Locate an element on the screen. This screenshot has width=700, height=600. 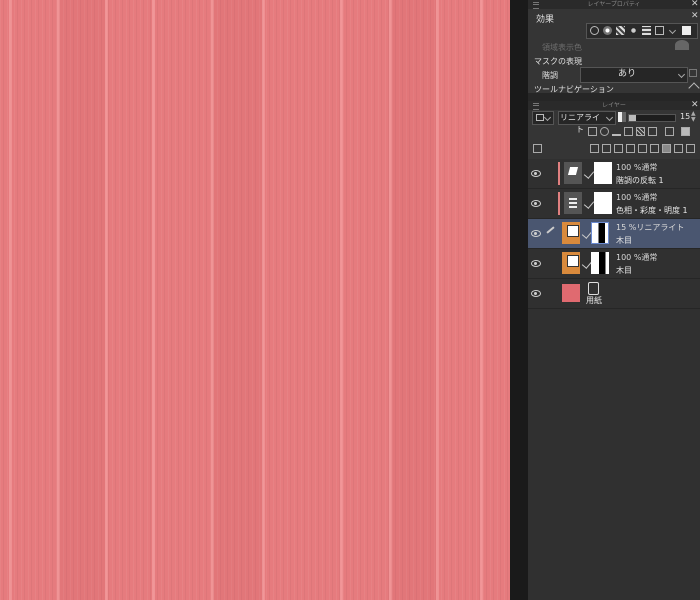
extract-line-icon is located at coordinates (646, 30).